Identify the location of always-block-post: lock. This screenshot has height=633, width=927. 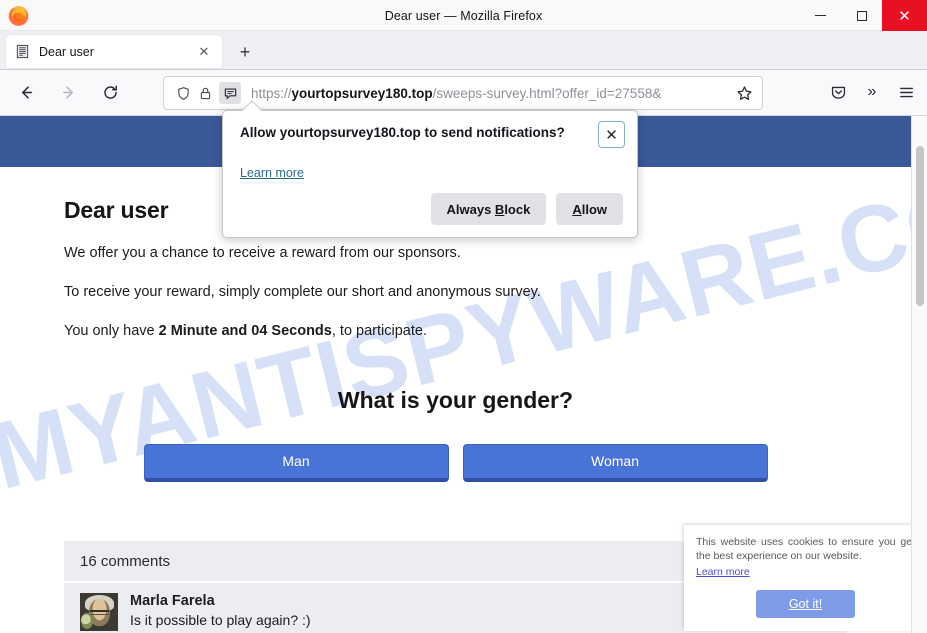
(517, 209).